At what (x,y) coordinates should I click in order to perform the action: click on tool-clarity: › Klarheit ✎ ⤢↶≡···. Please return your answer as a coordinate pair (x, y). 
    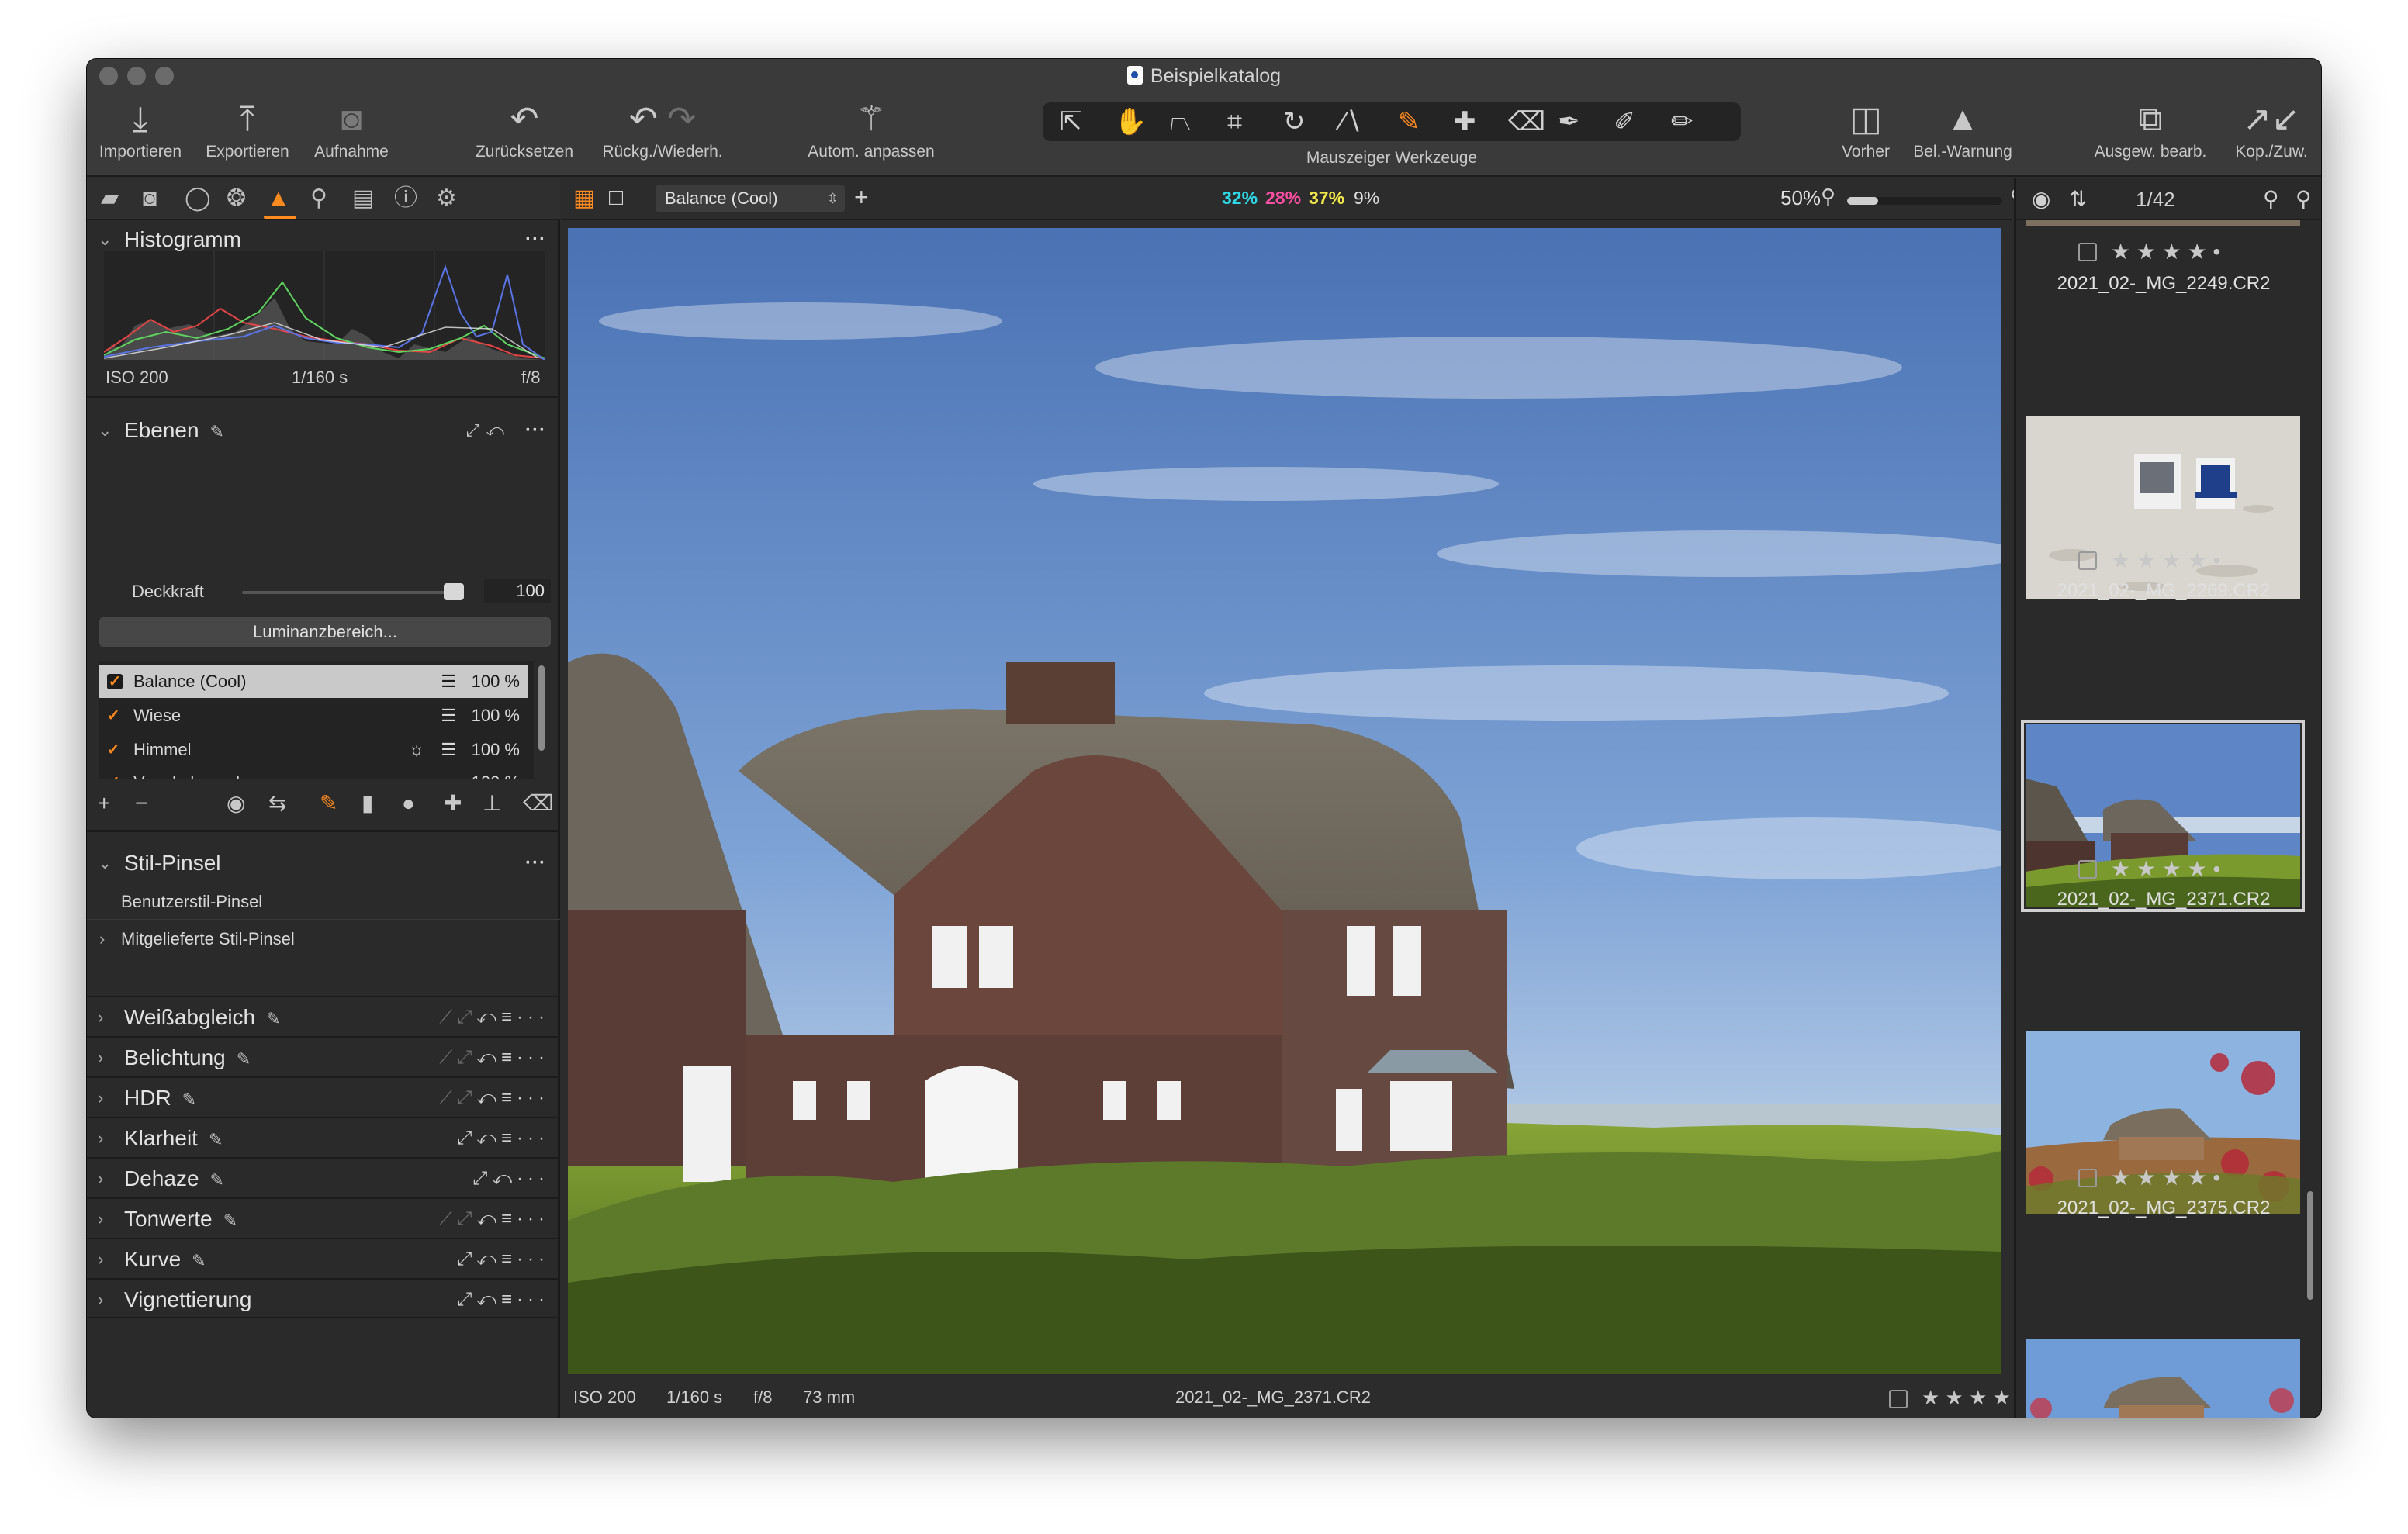
    Looking at the image, I should click on (323, 1137).